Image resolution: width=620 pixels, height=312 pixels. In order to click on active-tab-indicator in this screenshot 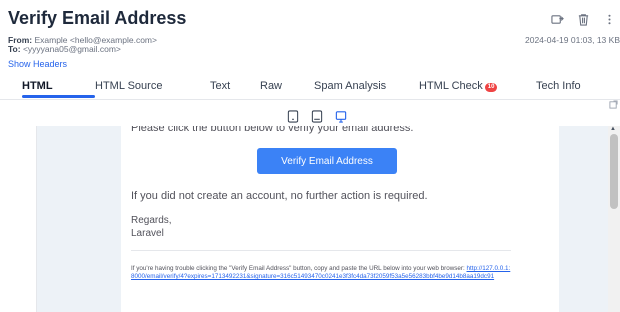, I will do `click(58, 96)`.